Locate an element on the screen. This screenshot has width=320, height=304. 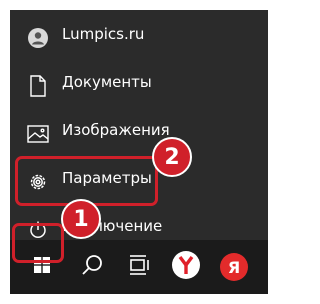
yandex-icon: Я is located at coordinates (234, 267).